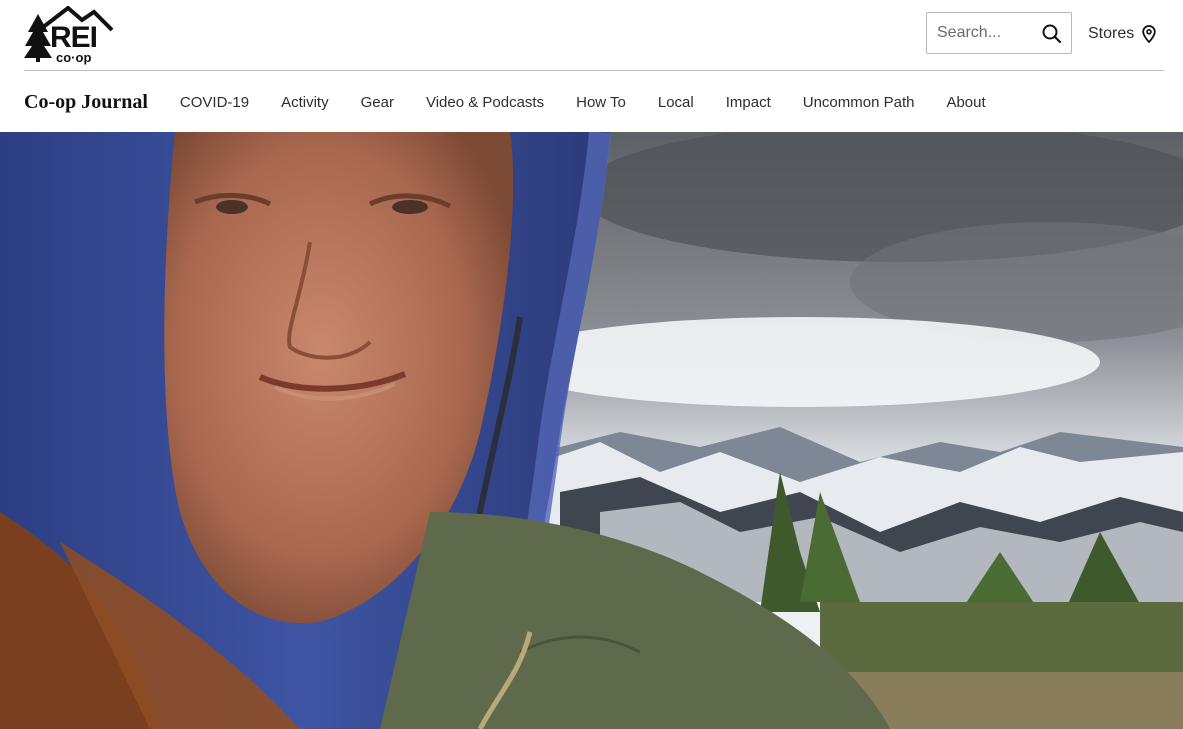  What do you see at coordinates (1149, 34) in the screenshot?
I see `location-pin-icon` at bounding box center [1149, 34].